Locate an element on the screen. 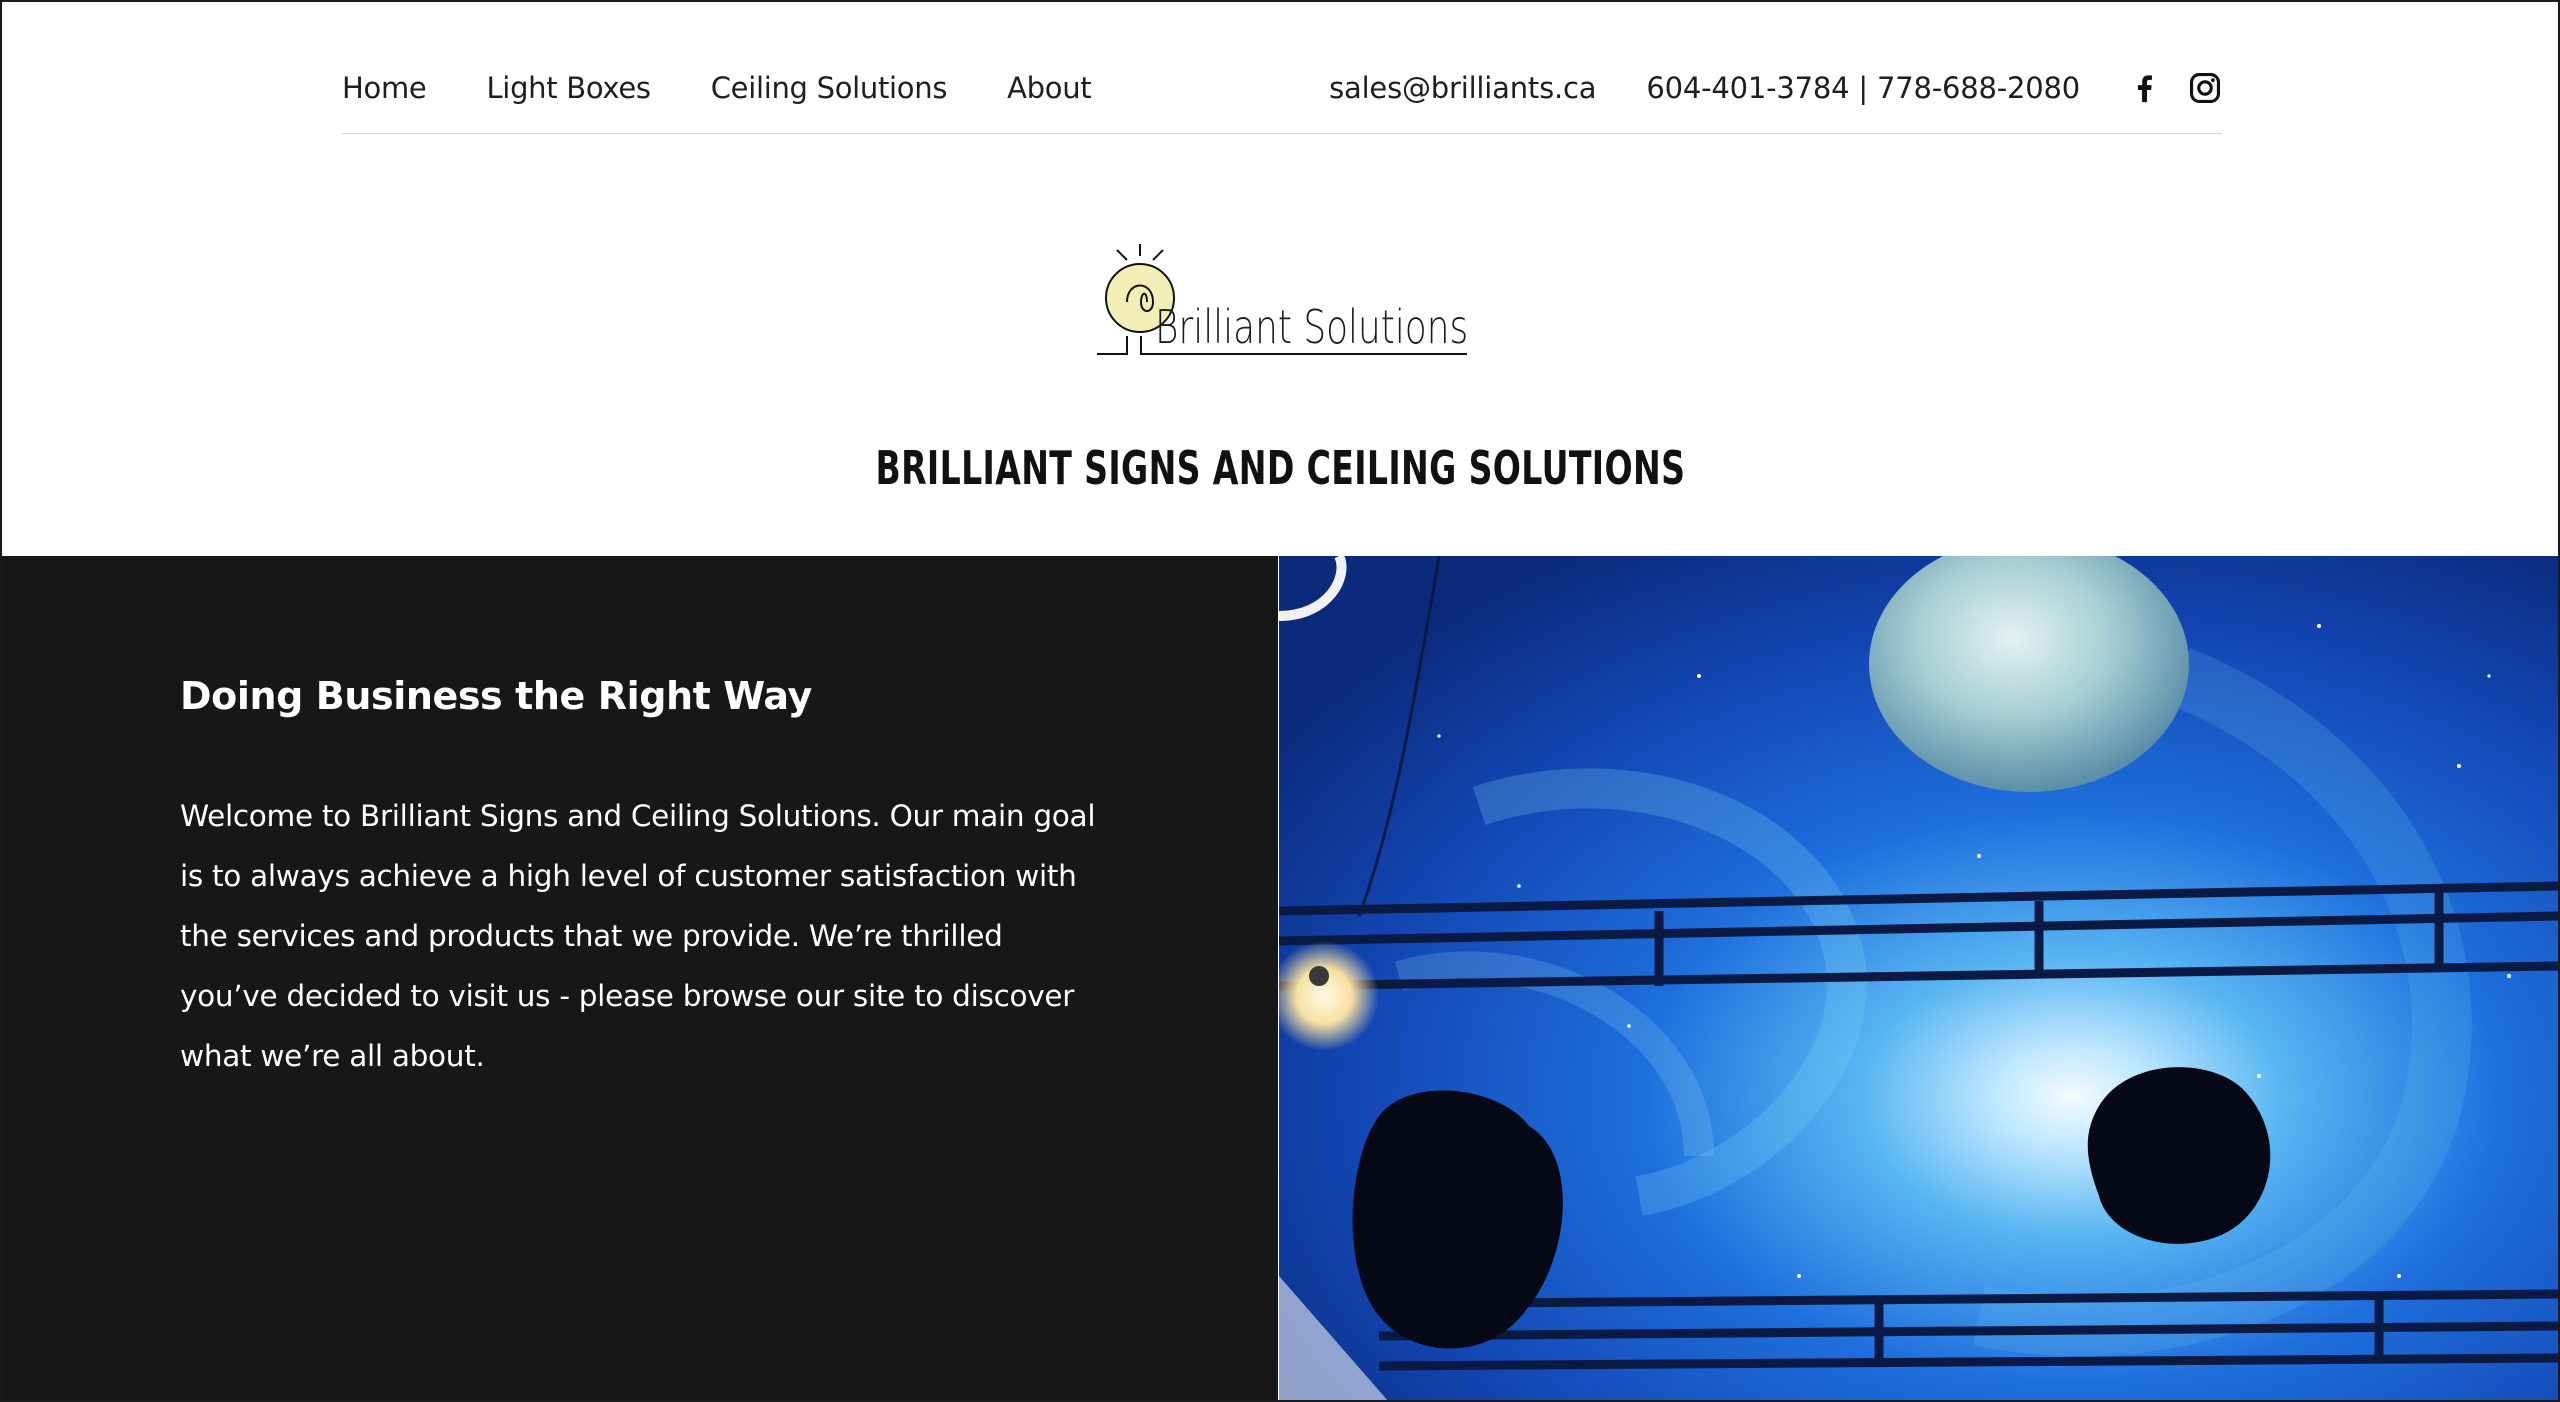  email-link: sales@brilliants.ca is located at coordinates (1462, 88).